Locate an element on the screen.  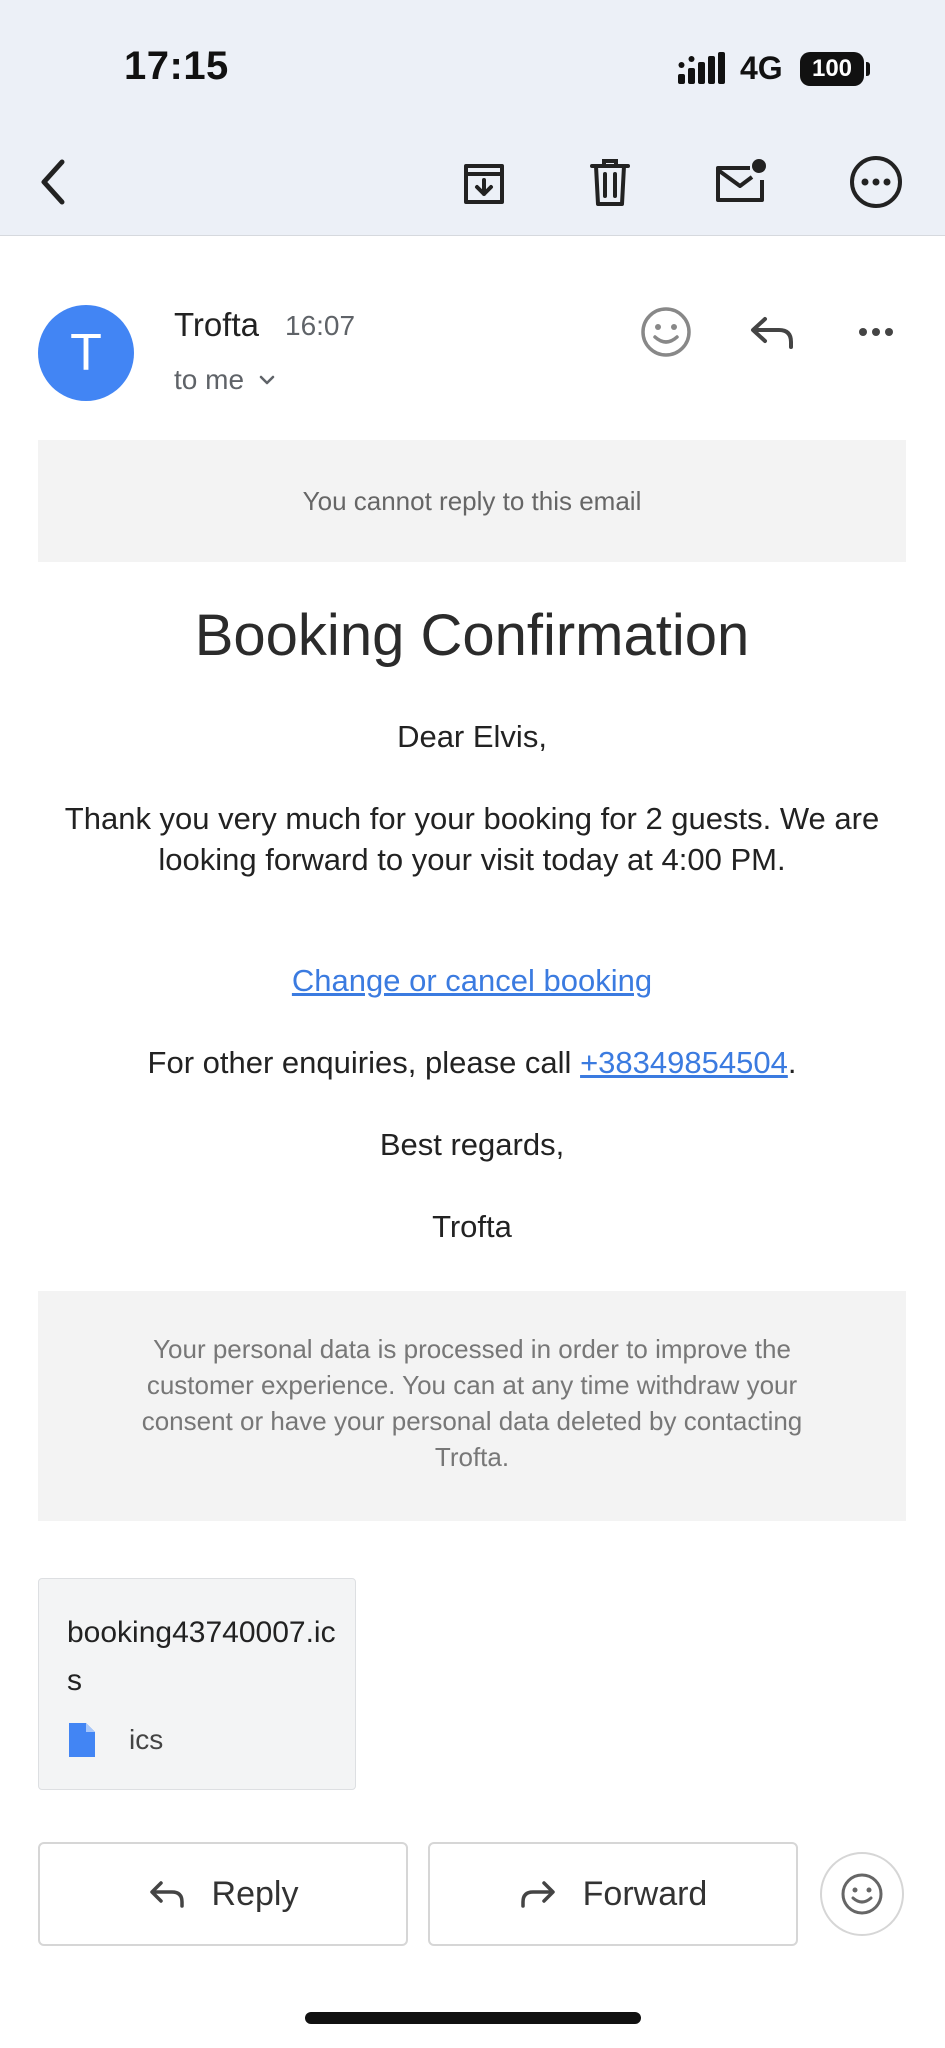
forward-button: Forward is located at coordinates (613, 1894).